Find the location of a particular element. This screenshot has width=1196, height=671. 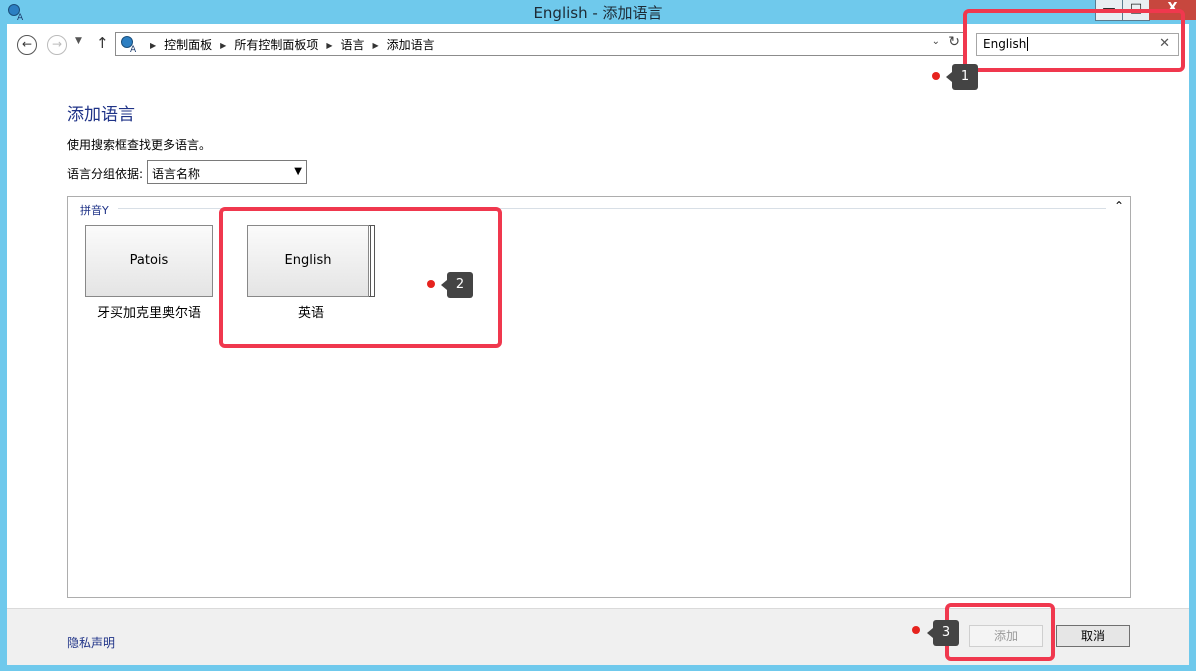

breadcrumb-language: 语言 is located at coordinates (353, 45).